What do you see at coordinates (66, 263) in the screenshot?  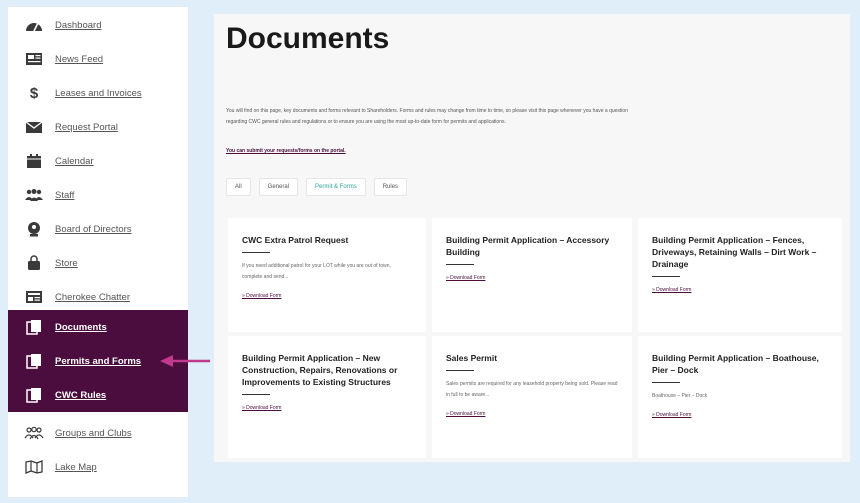 I see `sidebar-item-label: Store` at bounding box center [66, 263].